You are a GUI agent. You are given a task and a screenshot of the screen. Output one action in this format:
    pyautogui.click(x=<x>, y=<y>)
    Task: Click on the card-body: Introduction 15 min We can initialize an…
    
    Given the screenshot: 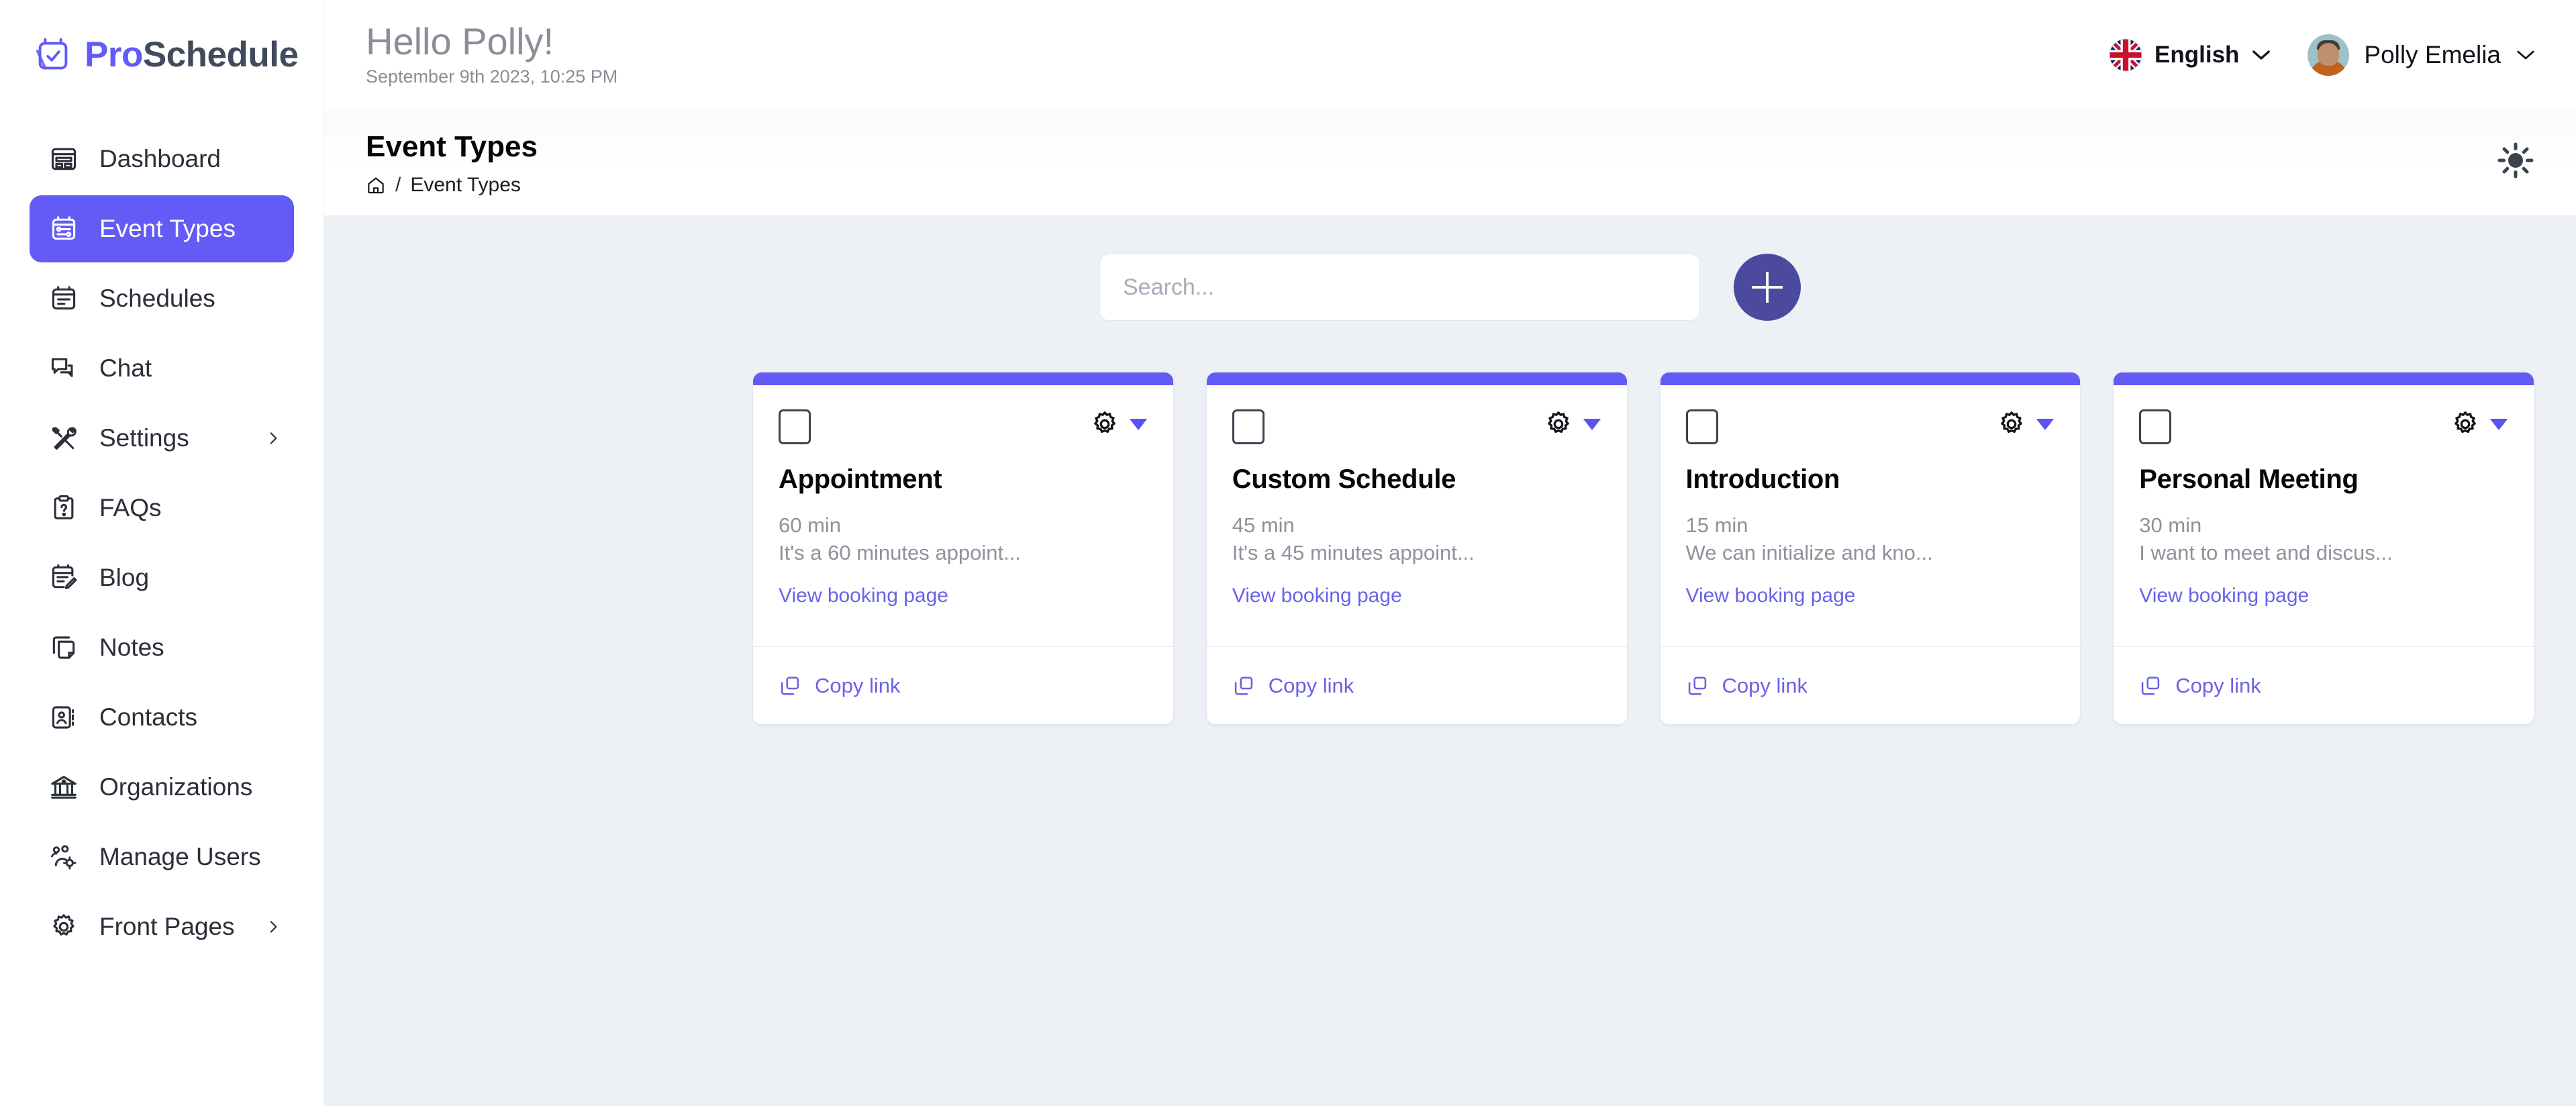 What is the action you would take?
    pyautogui.click(x=1871, y=515)
    